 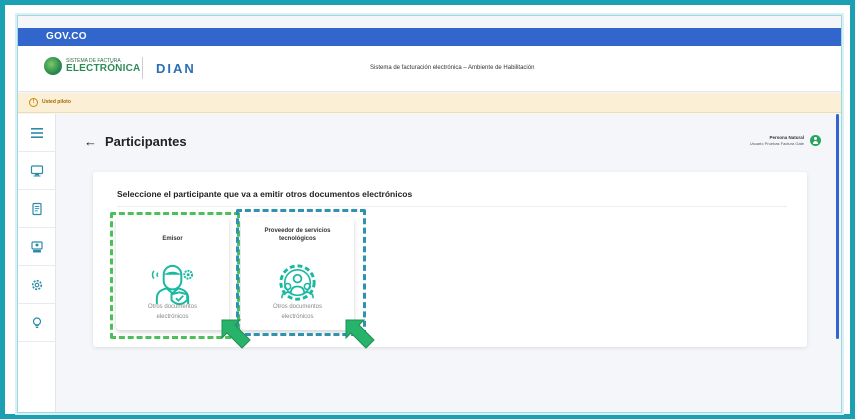 I want to click on lightbulb-icon, so click(x=37, y=322).